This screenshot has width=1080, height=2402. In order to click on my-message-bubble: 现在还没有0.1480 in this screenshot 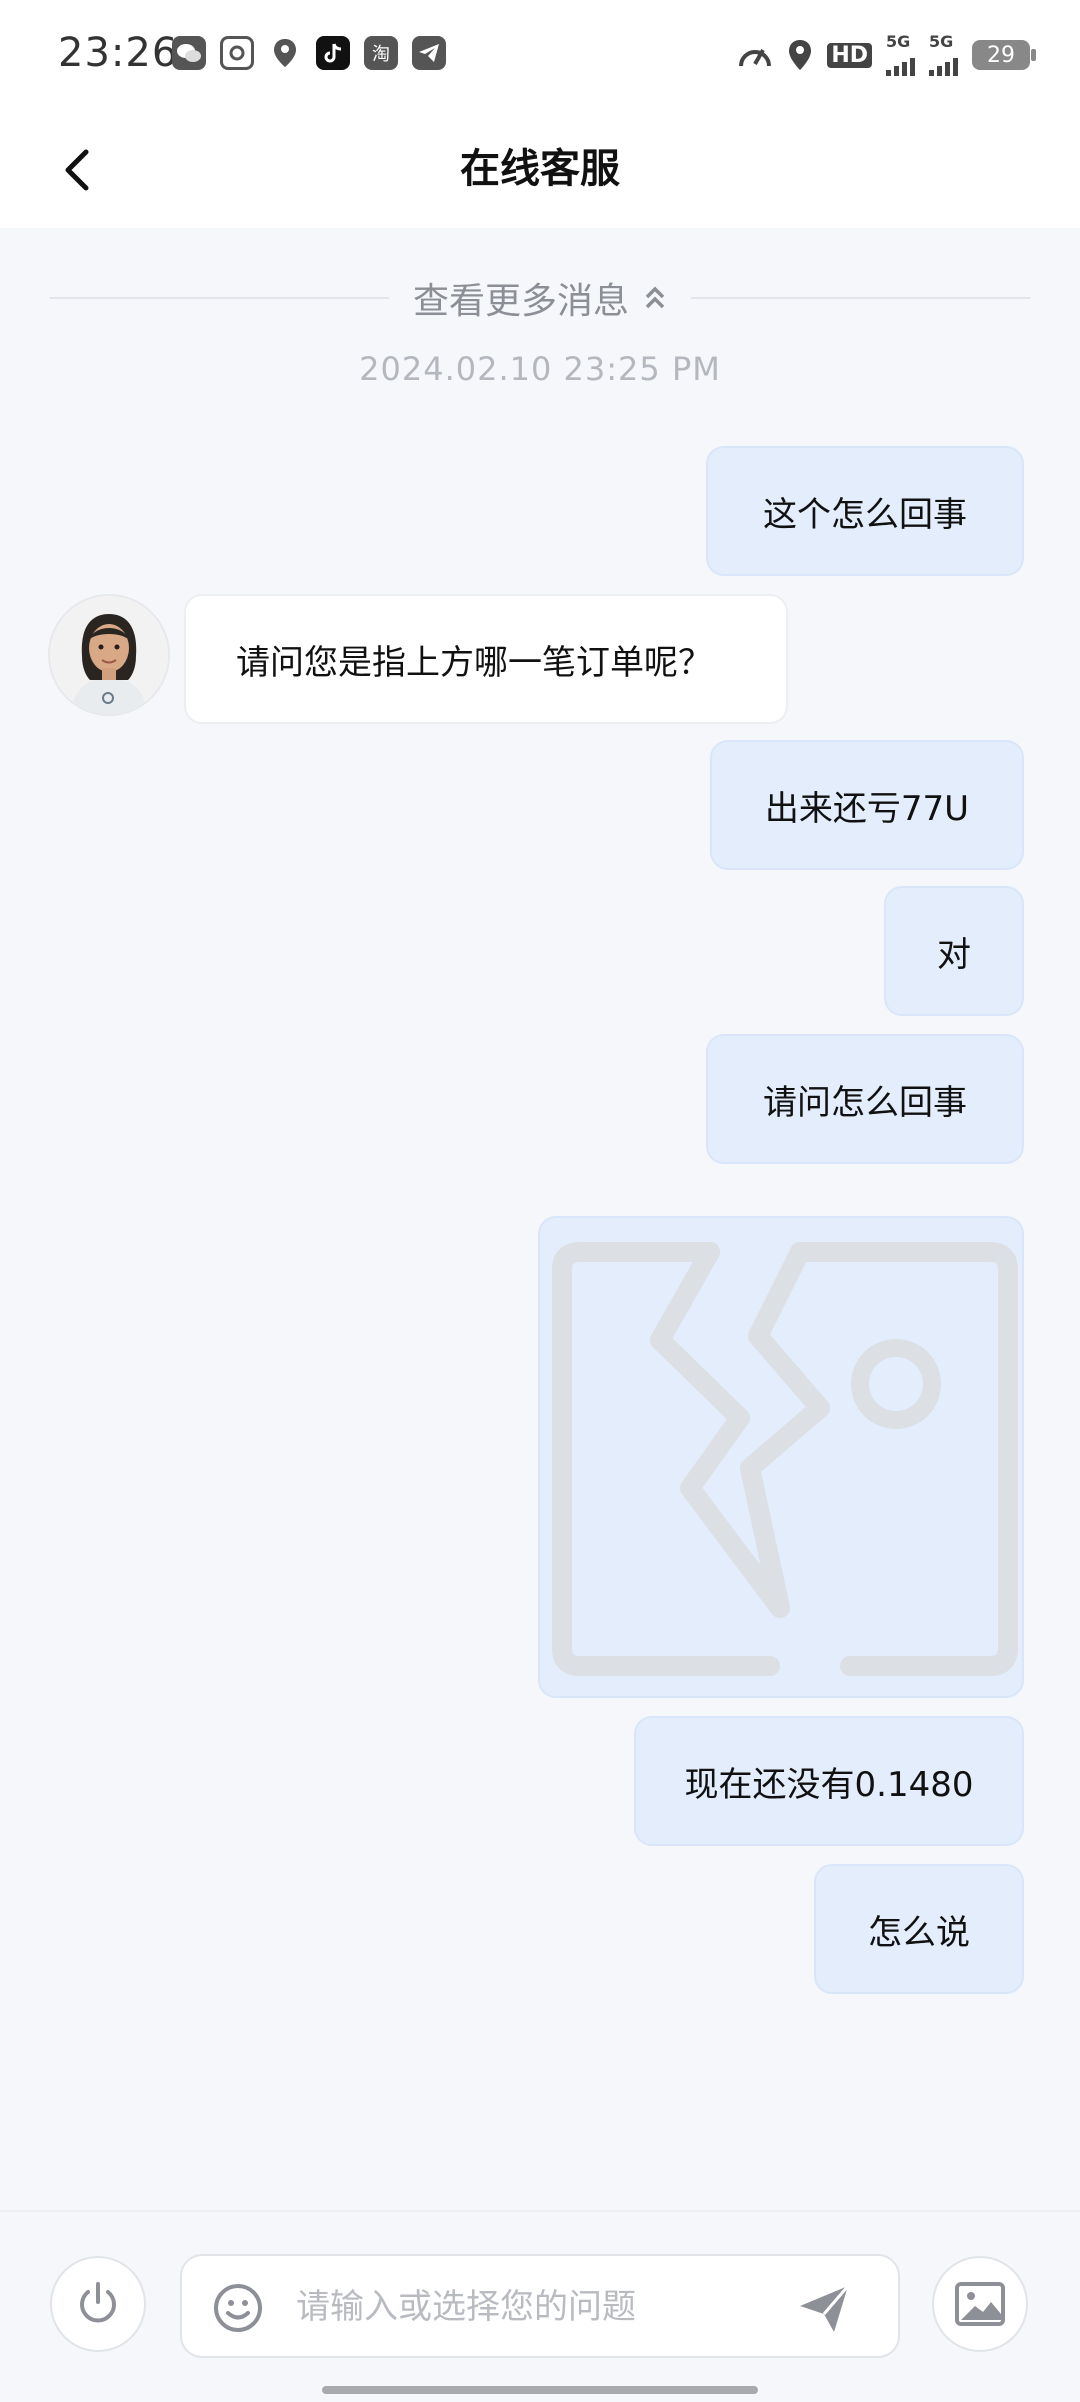, I will do `click(829, 1781)`.